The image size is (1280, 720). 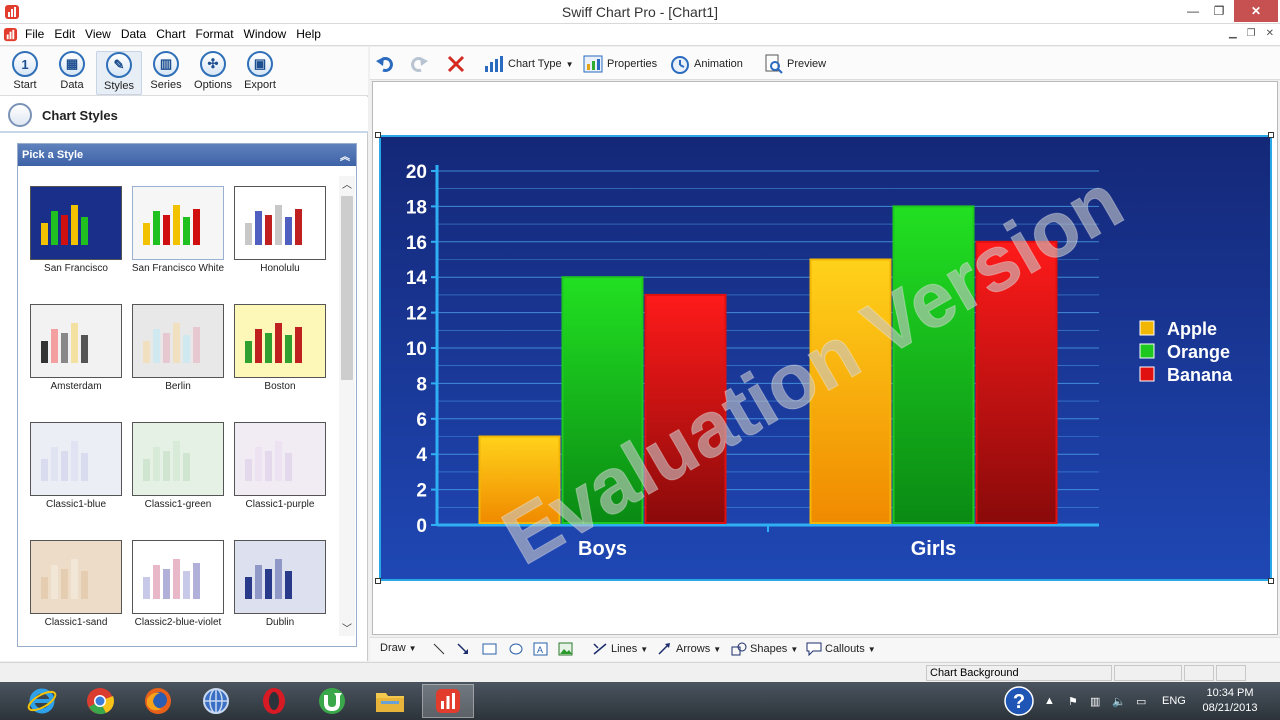 What do you see at coordinates (72, 73) in the screenshot?
I see `nav-data-button: ▦ Data` at bounding box center [72, 73].